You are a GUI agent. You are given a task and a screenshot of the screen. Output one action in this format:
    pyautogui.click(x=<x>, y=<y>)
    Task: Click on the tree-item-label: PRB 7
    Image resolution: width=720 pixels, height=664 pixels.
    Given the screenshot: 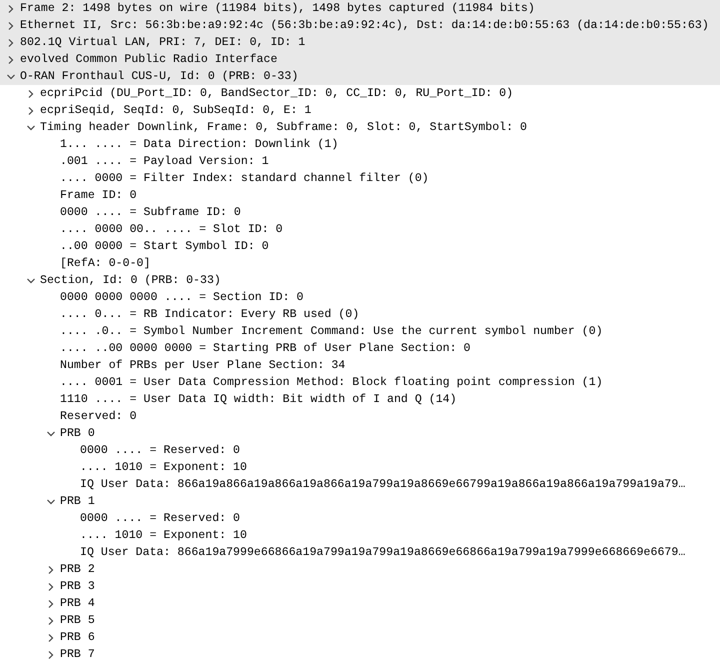 What is the action you would take?
    pyautogui.click(x=77, y=654)
    